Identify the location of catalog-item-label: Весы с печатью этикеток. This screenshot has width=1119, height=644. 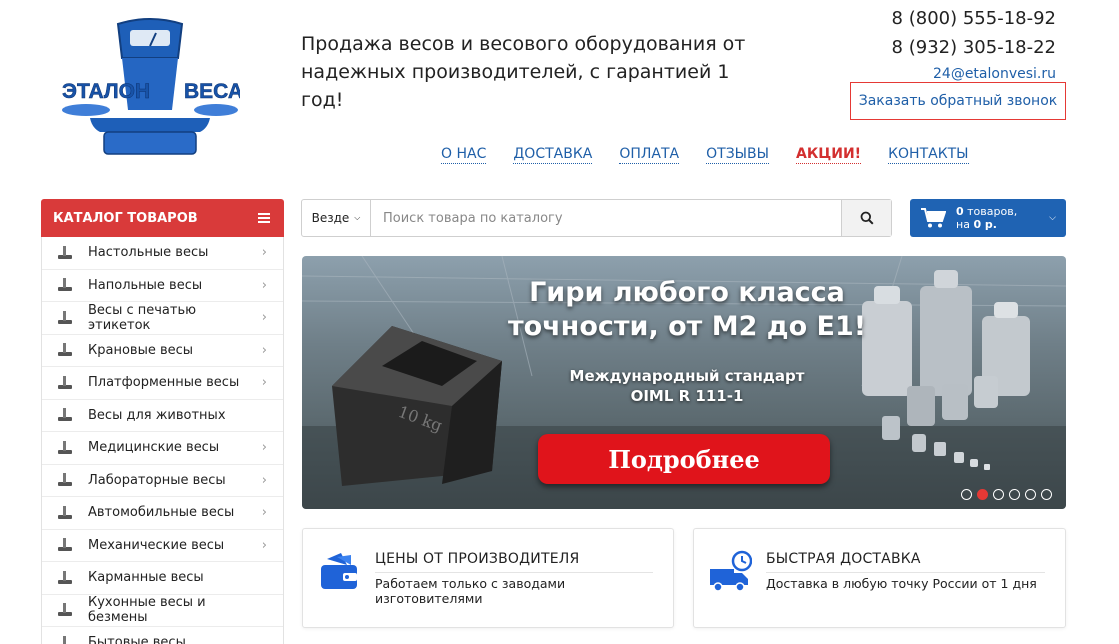
(142, 317).